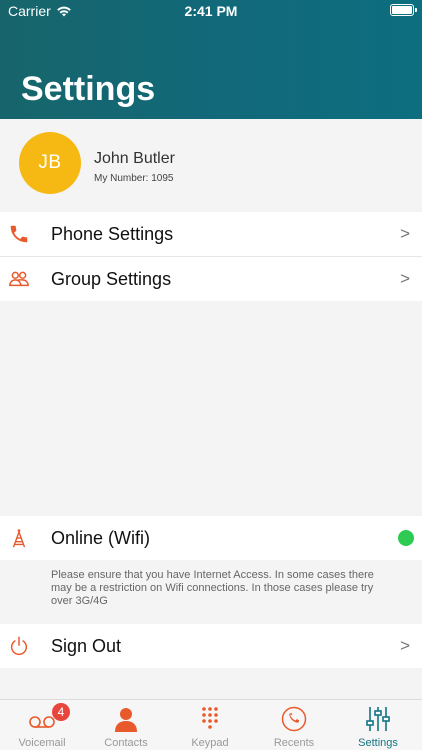 The width and height of the screenshot is (422, 750). What do you see at coordinates (210, 743) in the screenshot?
I see `tab-keypad-label: Keypad` at bounding box center [210, 743].